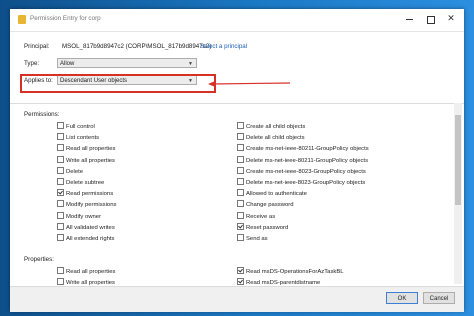 This screenshot has width=474, height=316. Describe the element at coordinates (84, 216) in the screenshot. I see `permission-left-label: Modify owner` at that location.